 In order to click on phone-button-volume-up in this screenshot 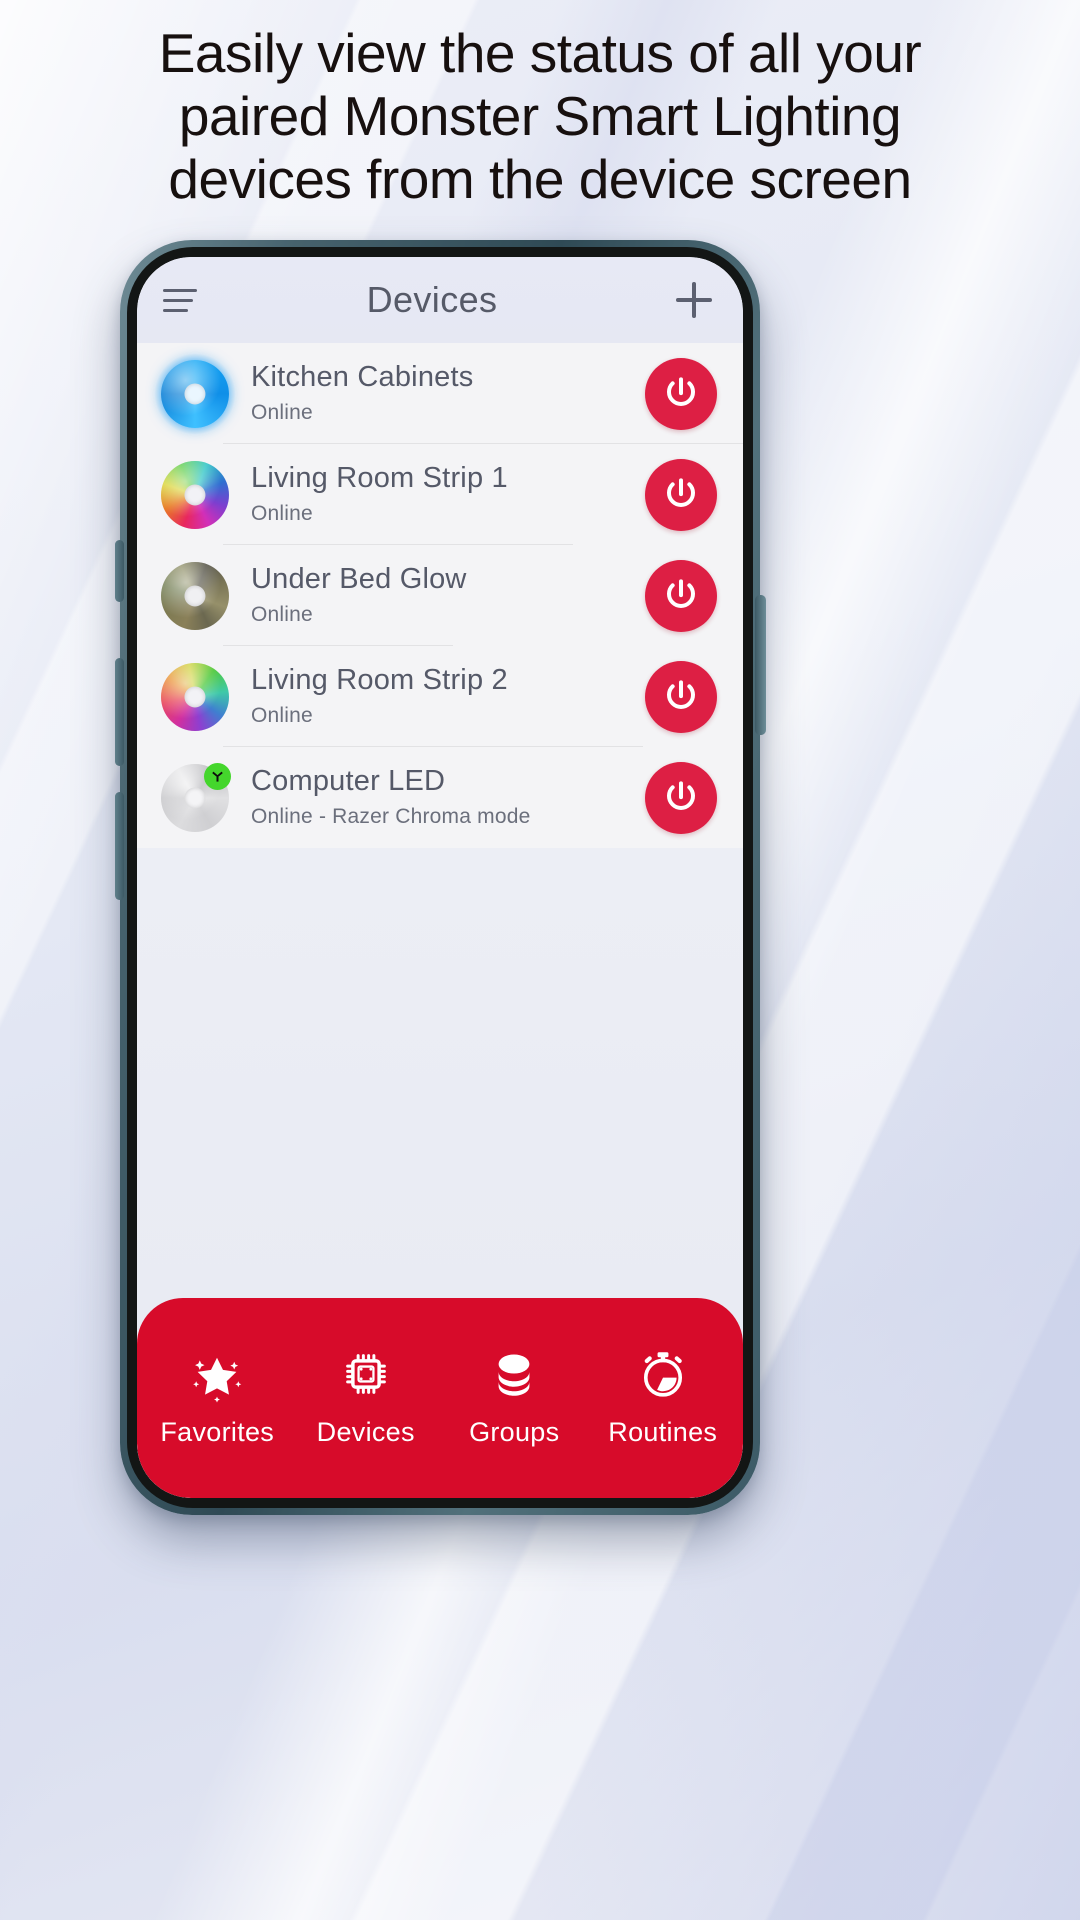, I will do `click(119, 712)`.